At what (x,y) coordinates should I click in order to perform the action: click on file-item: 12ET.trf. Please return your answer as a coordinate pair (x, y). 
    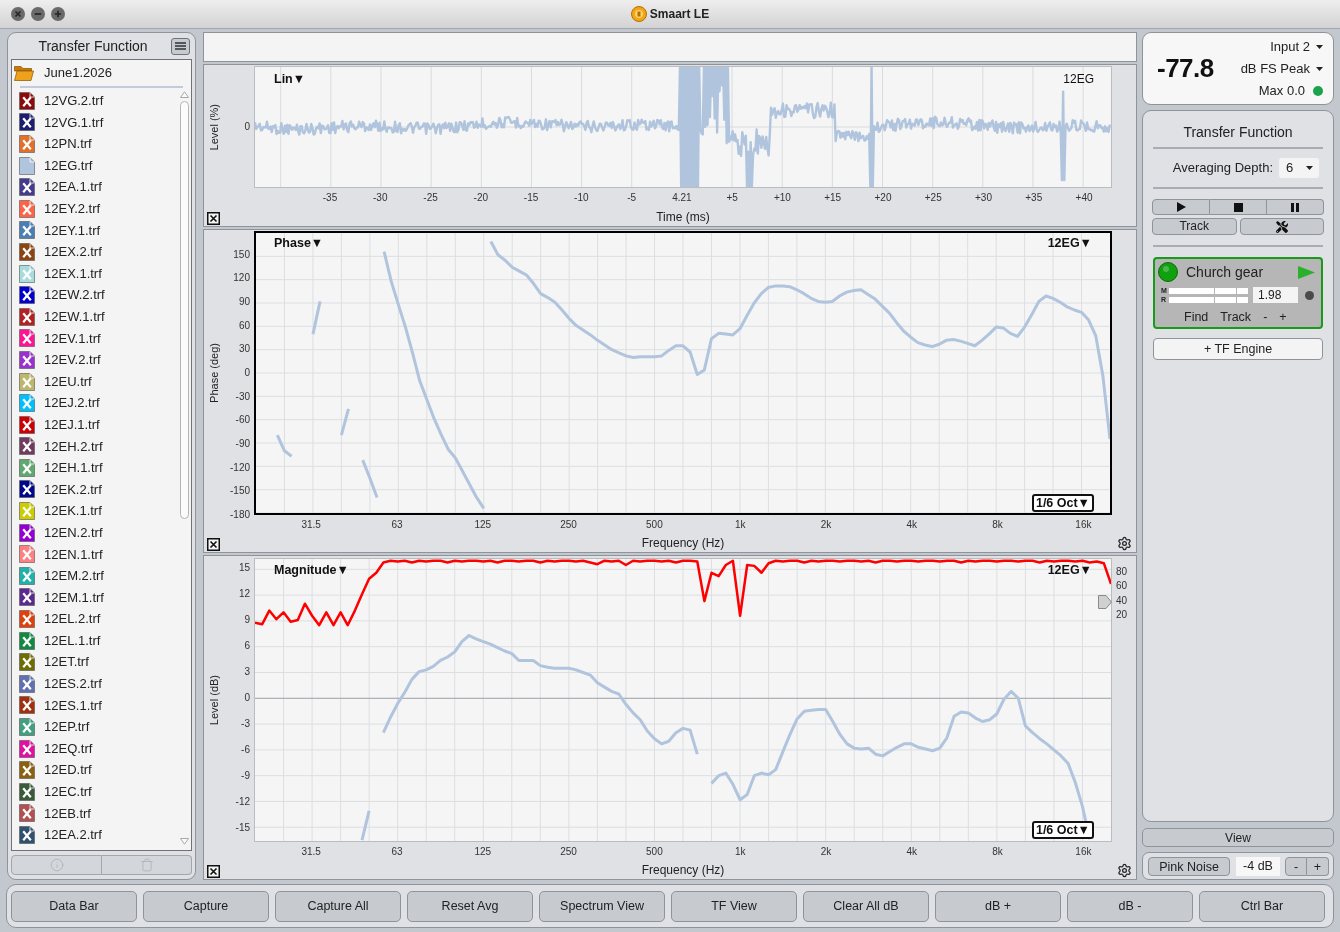
    Looking at the image, I should click on (95, 662).